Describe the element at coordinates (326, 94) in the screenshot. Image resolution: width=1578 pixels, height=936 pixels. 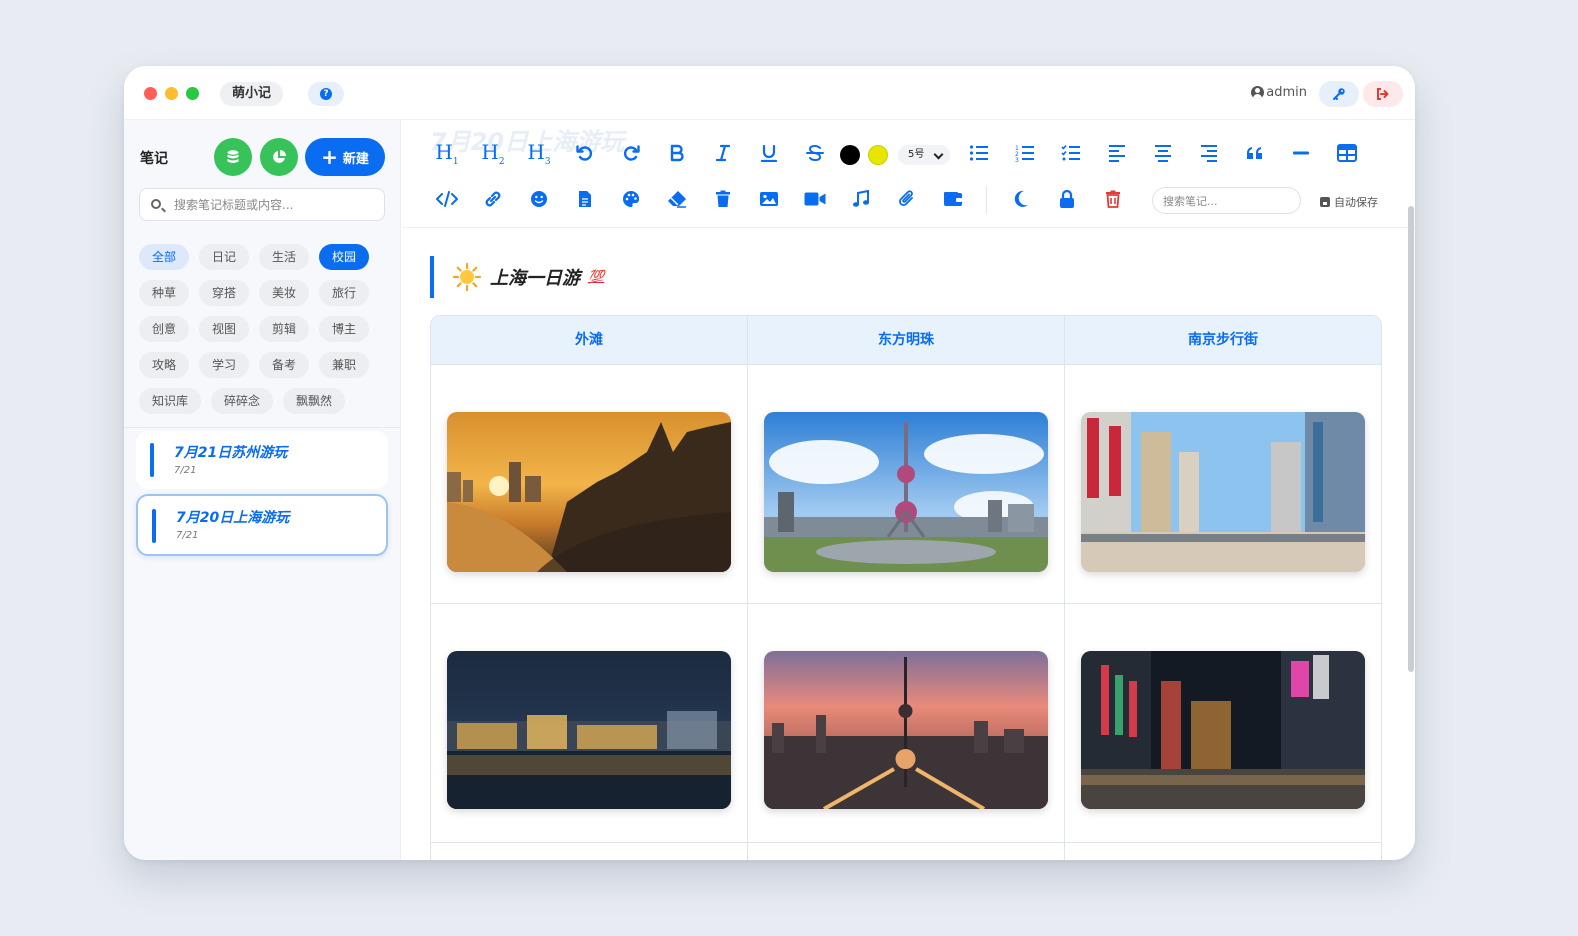
I see `help-button: ?` at that location.